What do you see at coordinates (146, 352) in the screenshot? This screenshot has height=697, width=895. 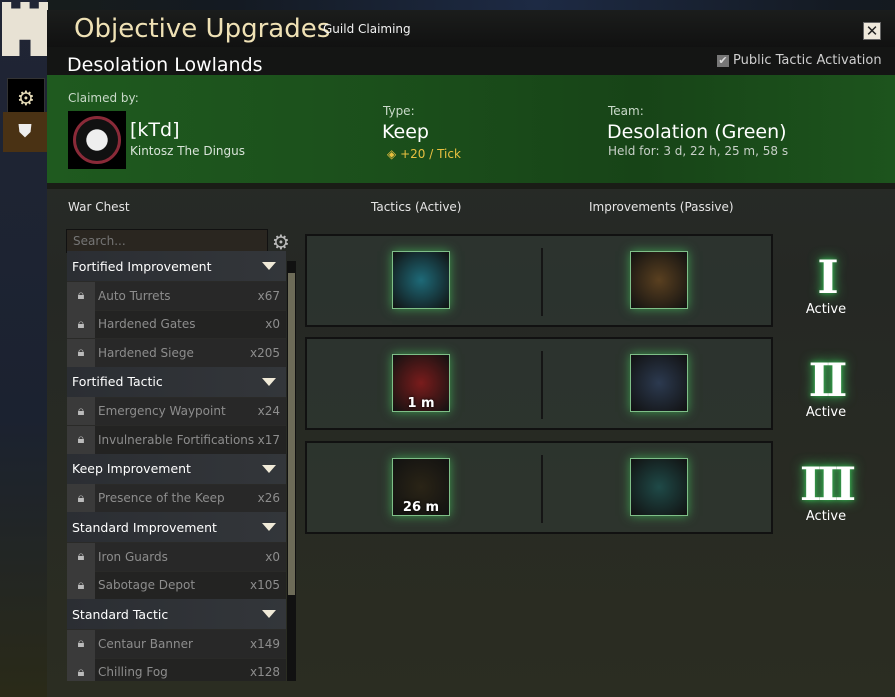 I see `item-name: Hardened Siege` at bounding box center [146, 352].